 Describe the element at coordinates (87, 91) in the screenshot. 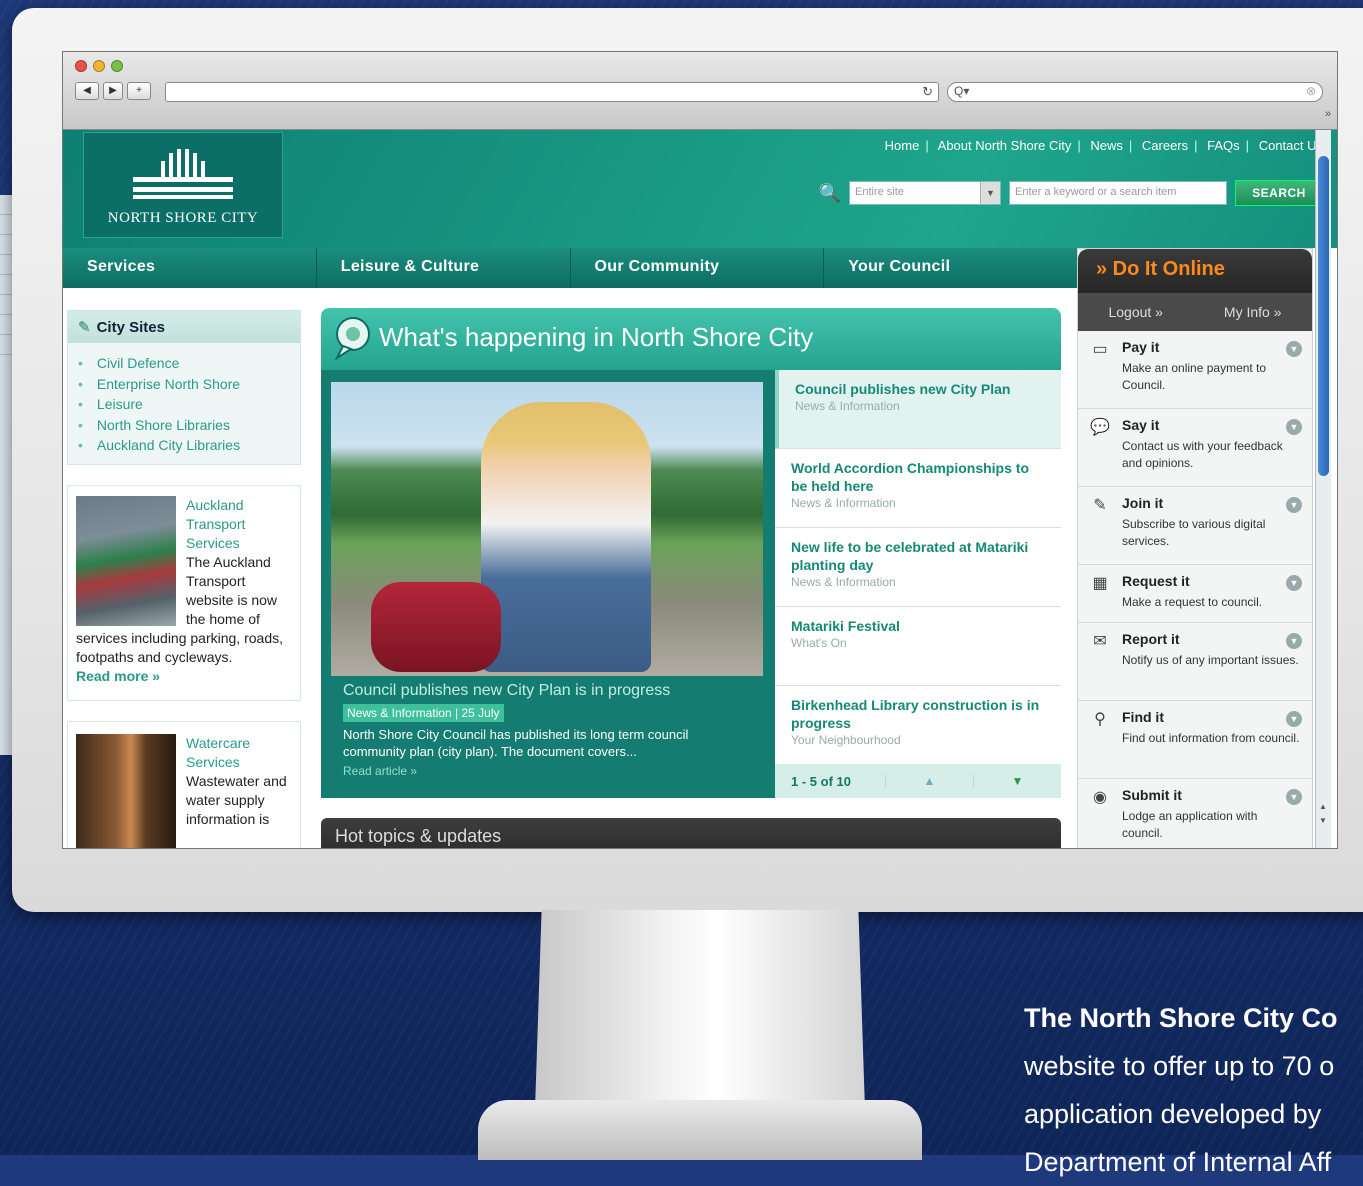

I see `back-icon: ◀` at that location.